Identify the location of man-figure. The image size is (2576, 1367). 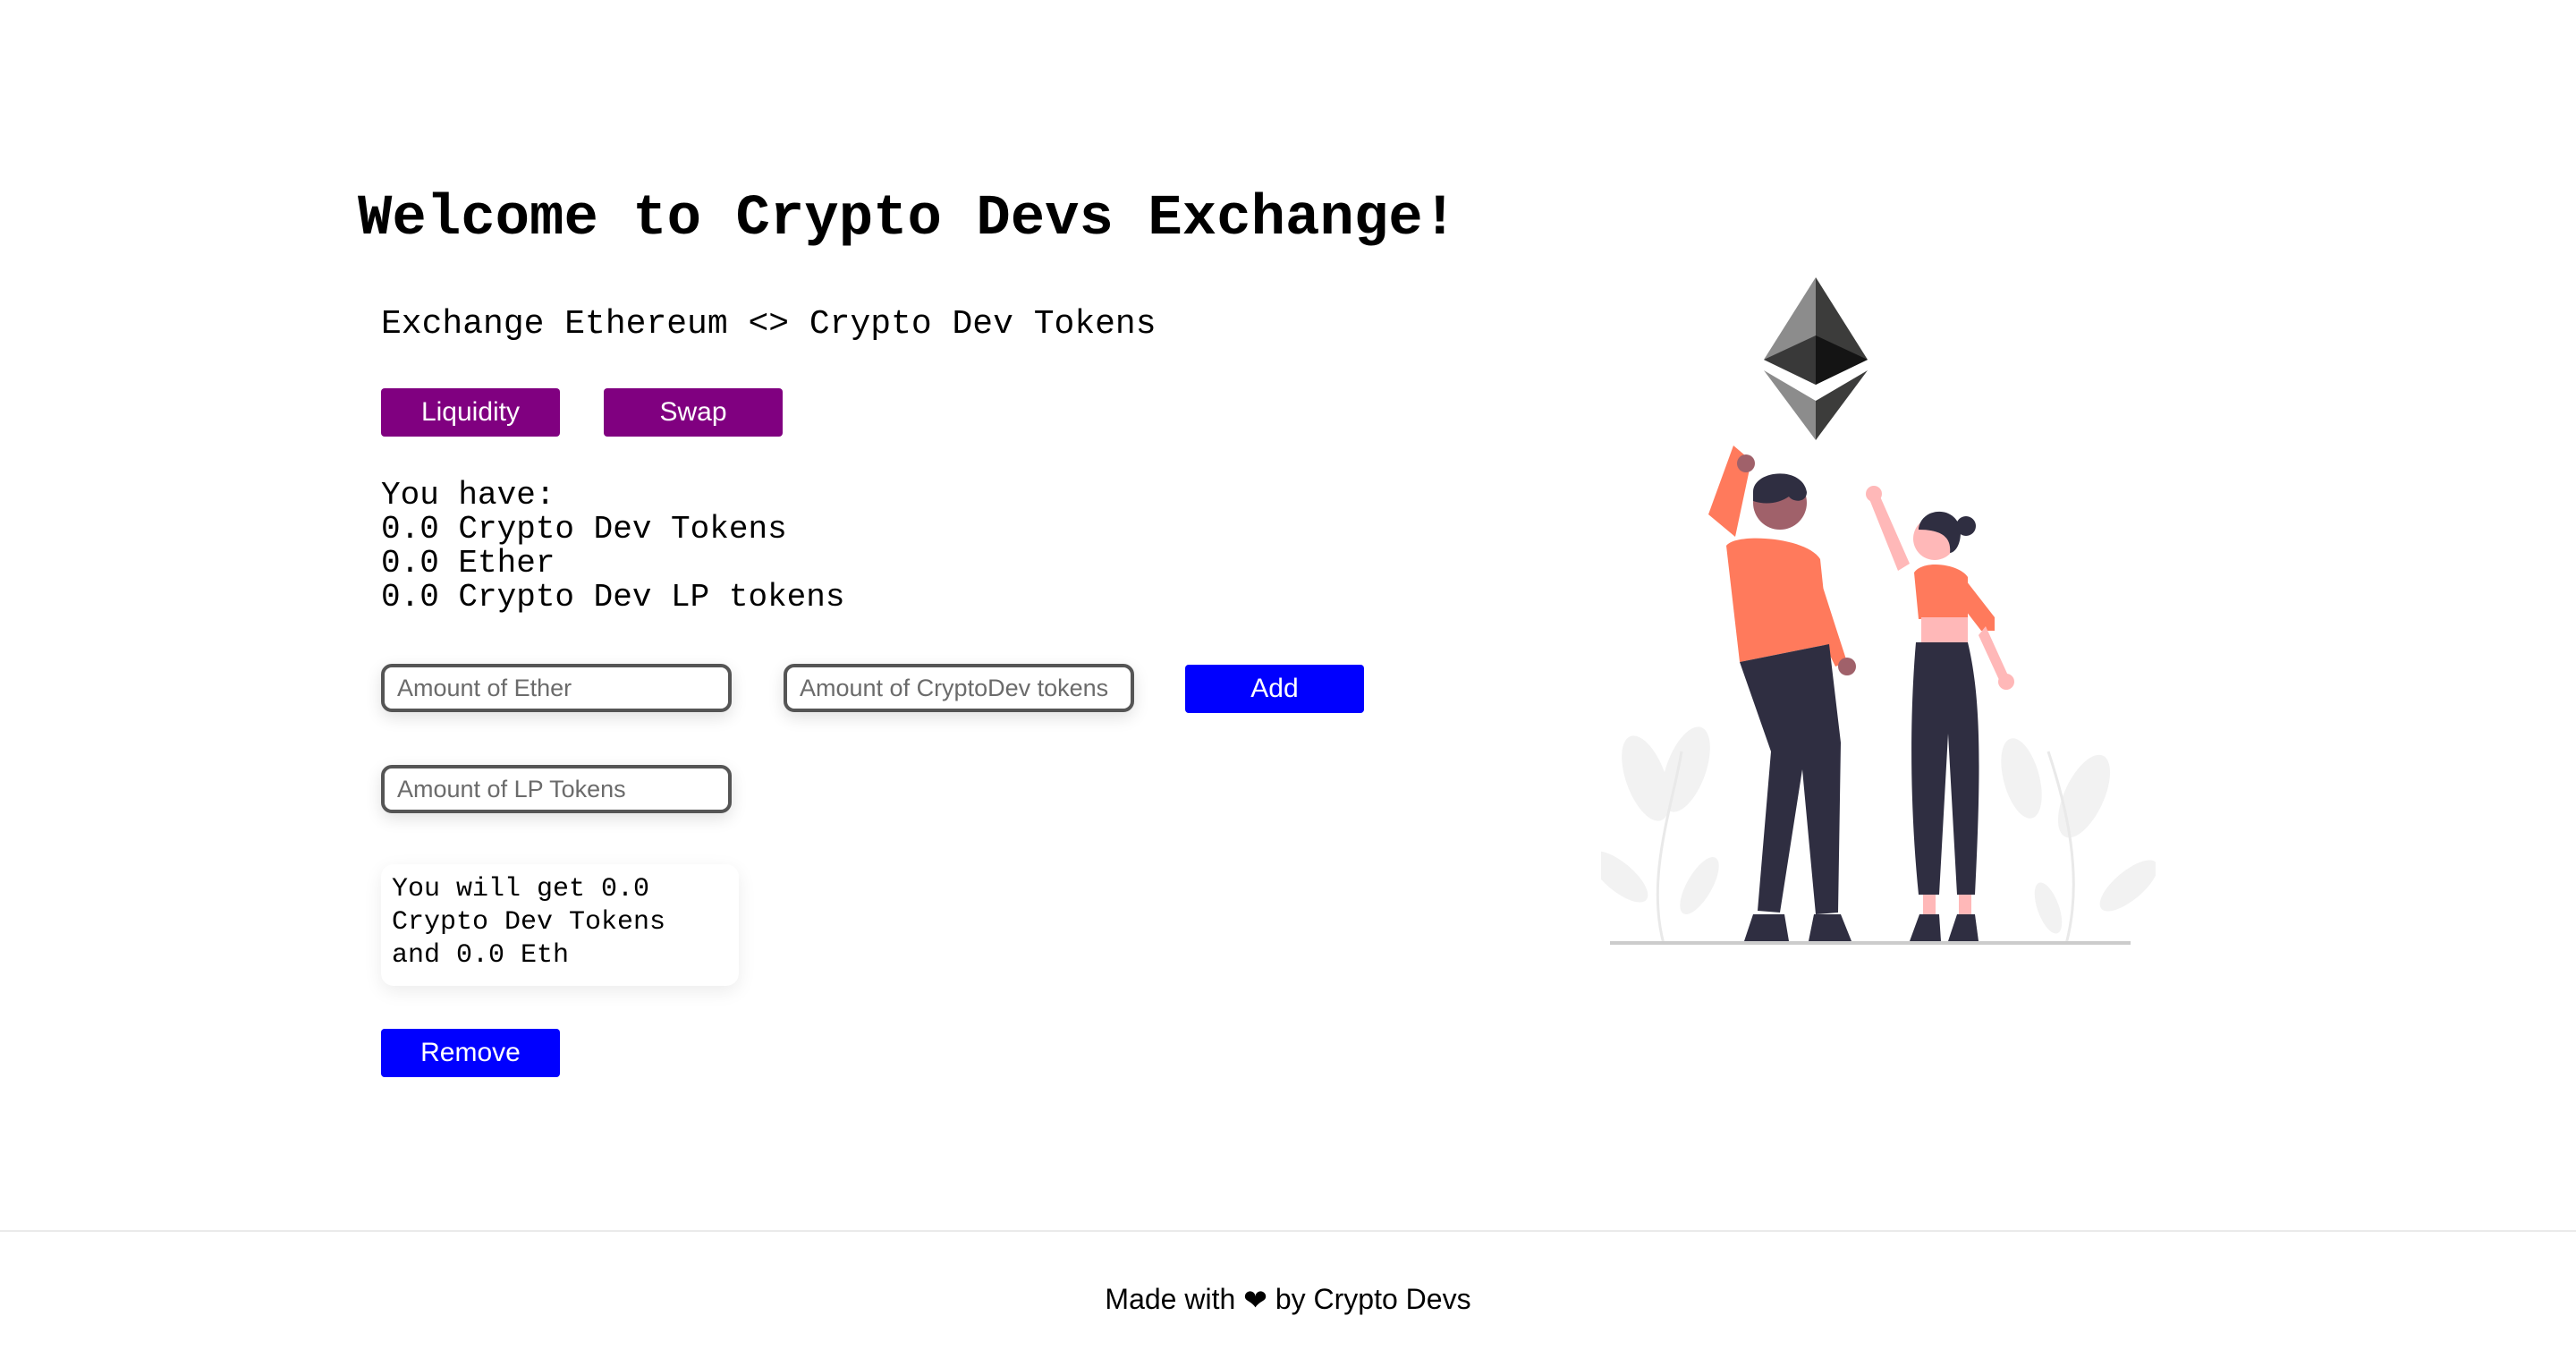
(1782, 693).